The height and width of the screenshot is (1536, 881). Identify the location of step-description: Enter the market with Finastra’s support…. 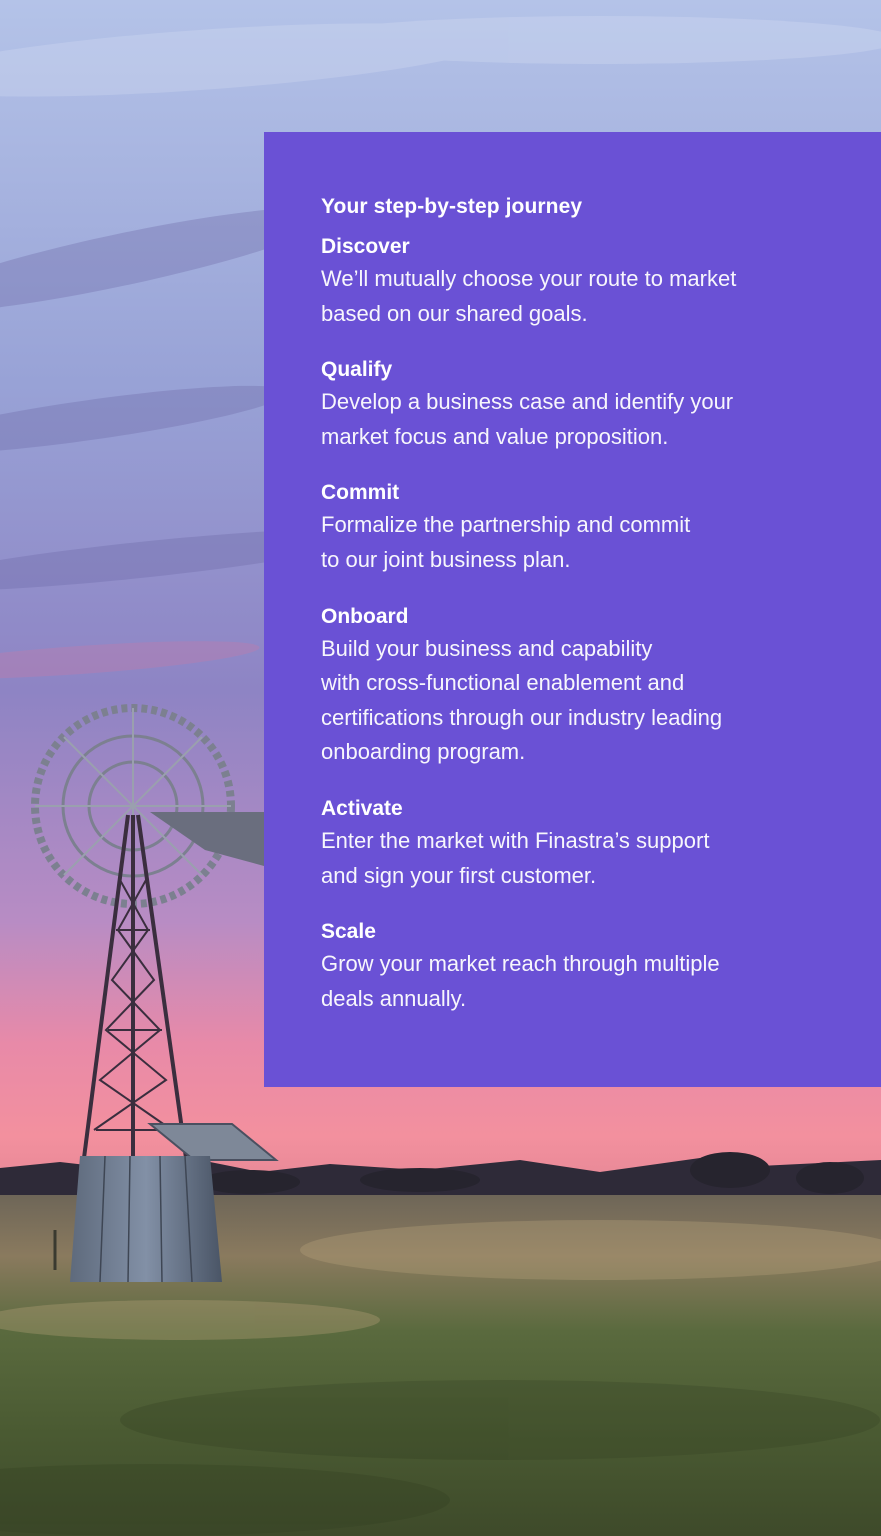
(515, 857).